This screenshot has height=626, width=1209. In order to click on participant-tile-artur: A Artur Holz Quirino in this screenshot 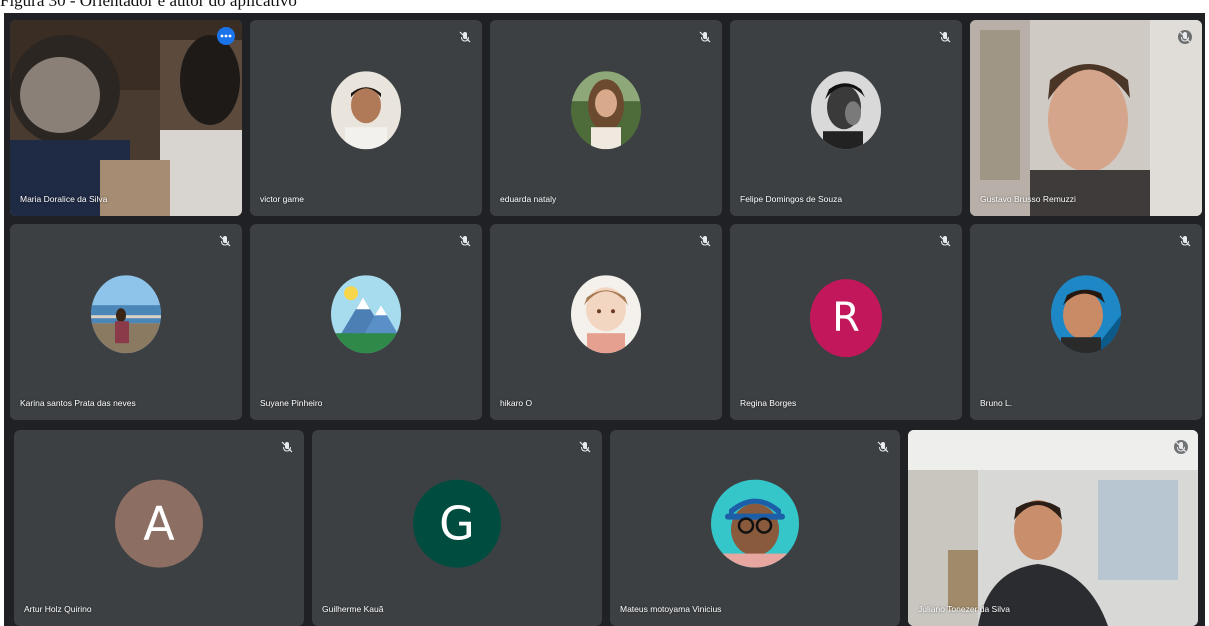, I will do `click(159, 528)`.